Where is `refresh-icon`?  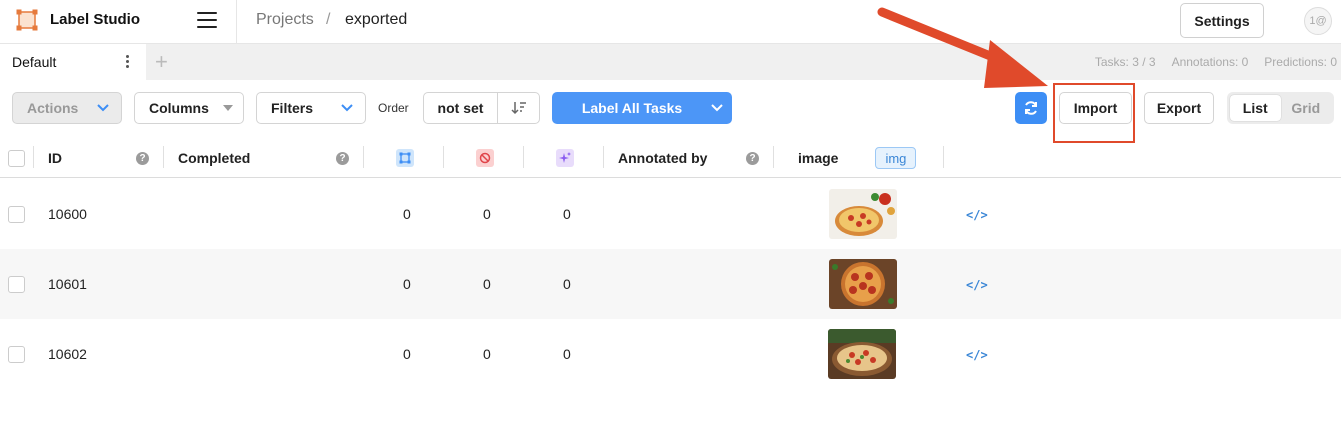 refresh-icon is located at coordinates (1031, 108).